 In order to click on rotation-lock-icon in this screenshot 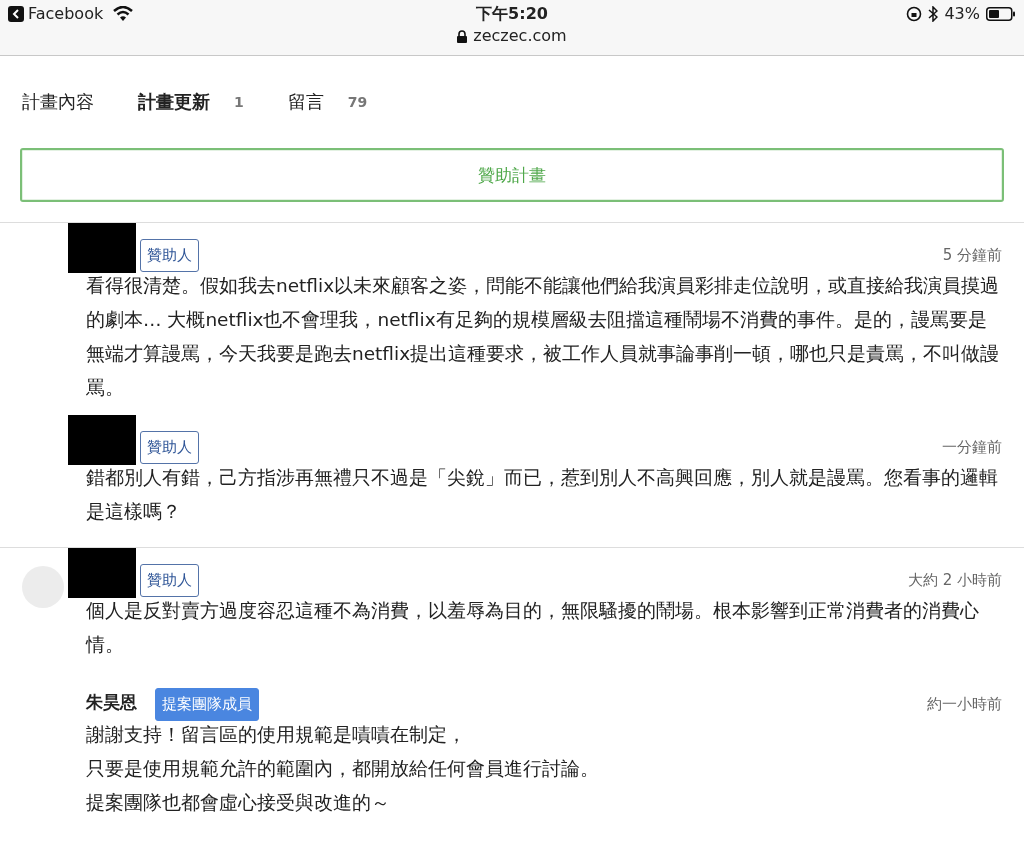, I will do `click(914, 14)`.